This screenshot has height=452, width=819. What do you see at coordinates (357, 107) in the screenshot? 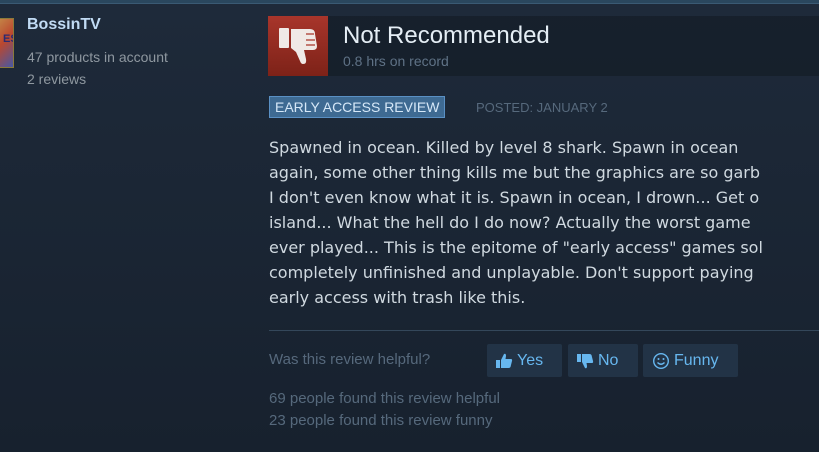
I see `early-access-badge: EARLY ACCESS REVIEW` at bounding box center [357, 107].